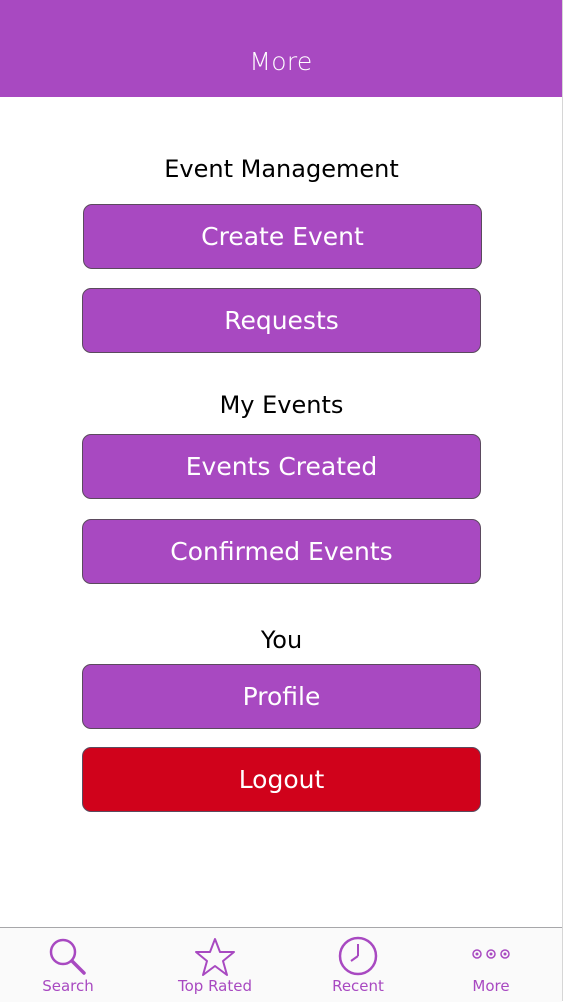  What do you see at coordinates (281, 169) in the screenshot?
I see `section-title-event-management: Event Management` at bounding box center [281, 169].